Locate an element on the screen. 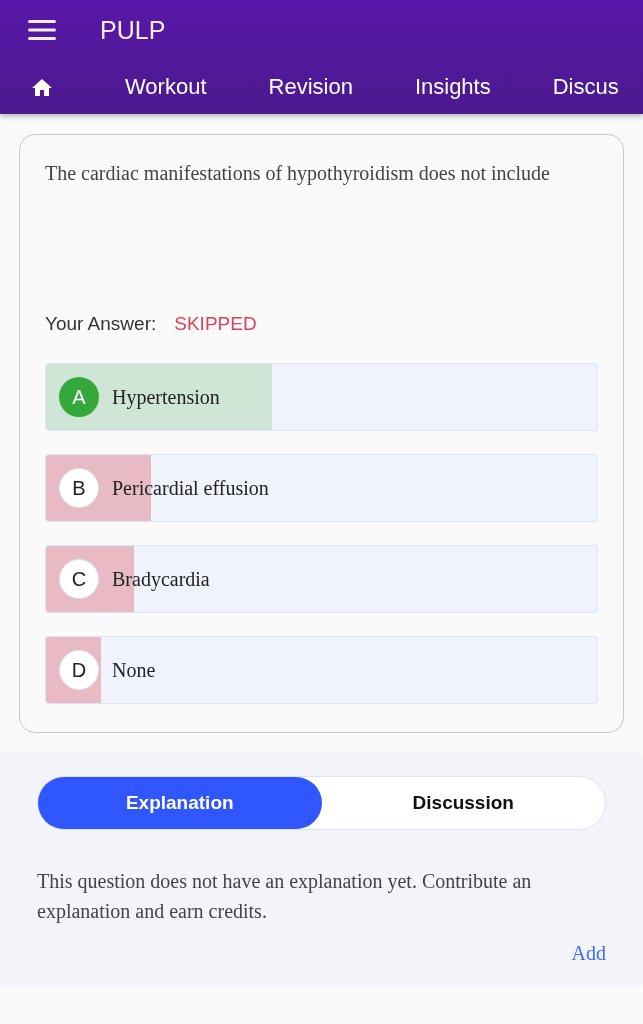  nav-tab: Discus is located at coordinates (582, 87).